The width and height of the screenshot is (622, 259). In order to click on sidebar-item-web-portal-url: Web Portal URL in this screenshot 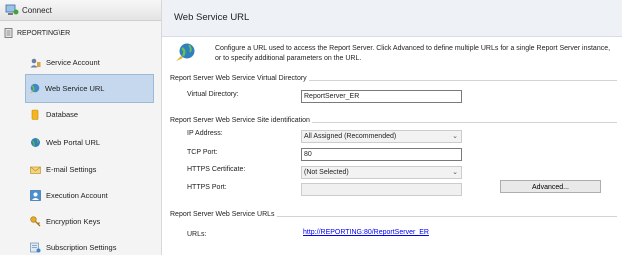, I will do `click(91, 142)`.